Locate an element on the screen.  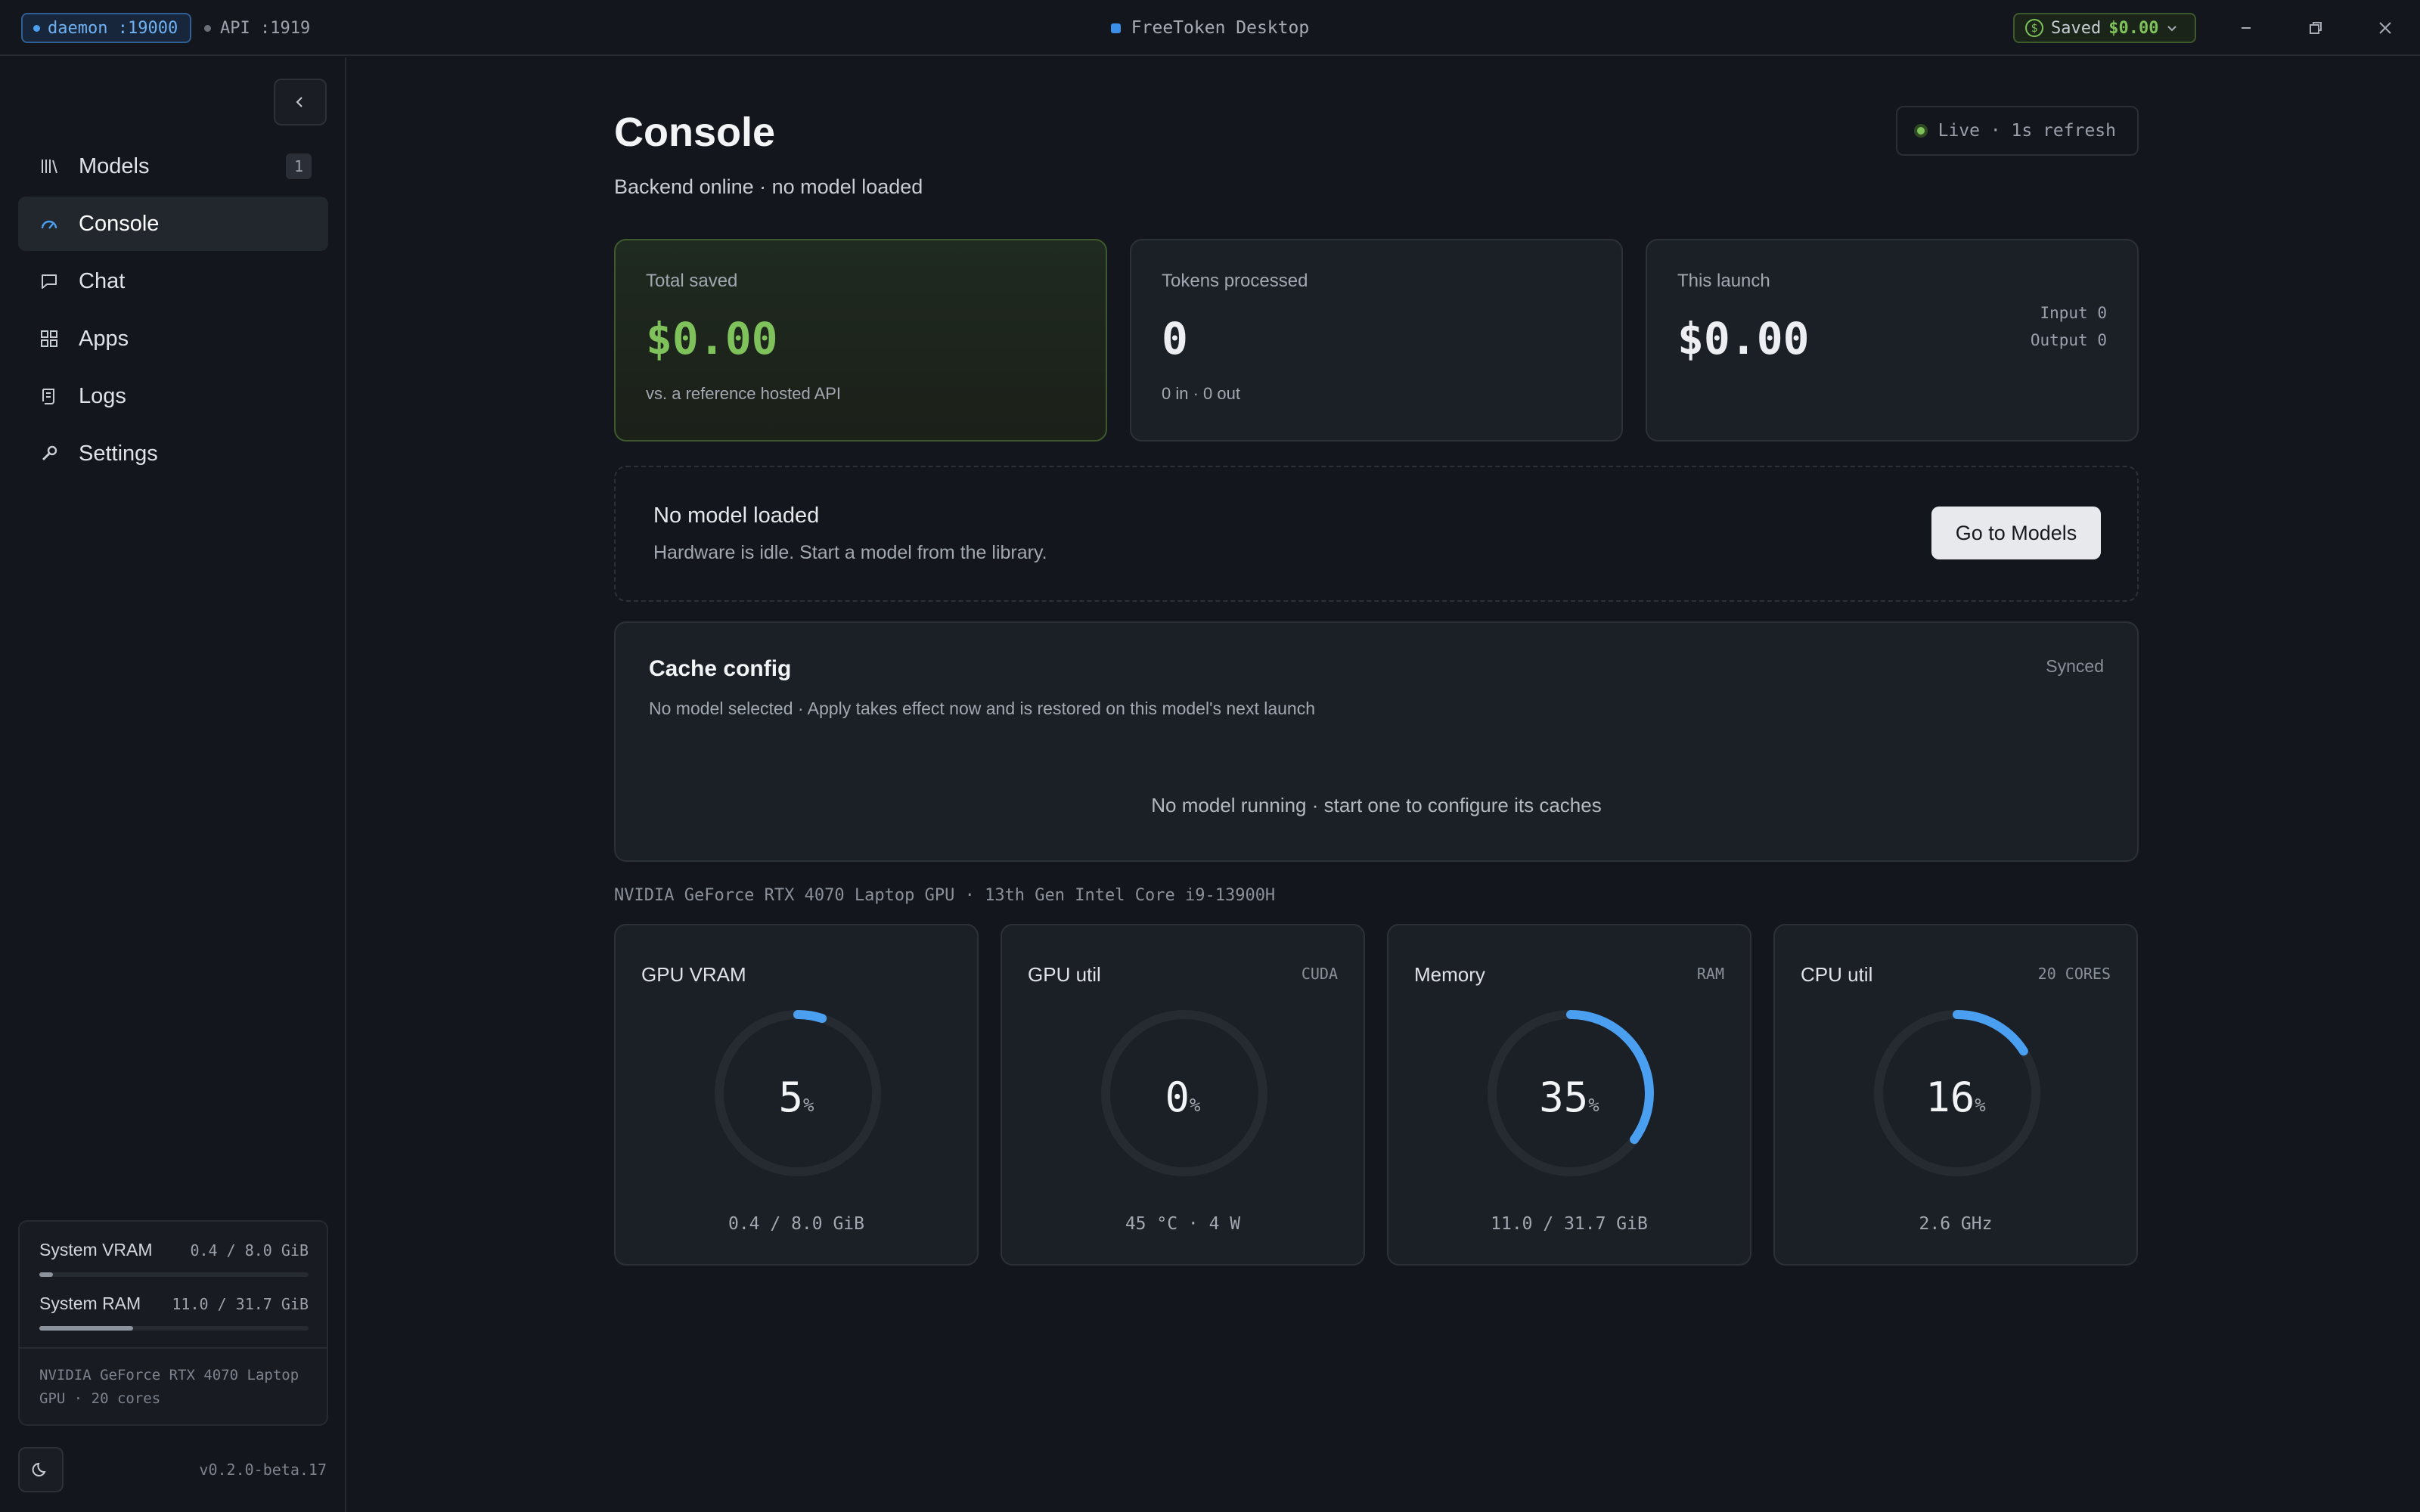
cpu-util-gauge-card: CPU util 20 CORES 16% 2.6 GHz is located at coordinates (1955, 1095).